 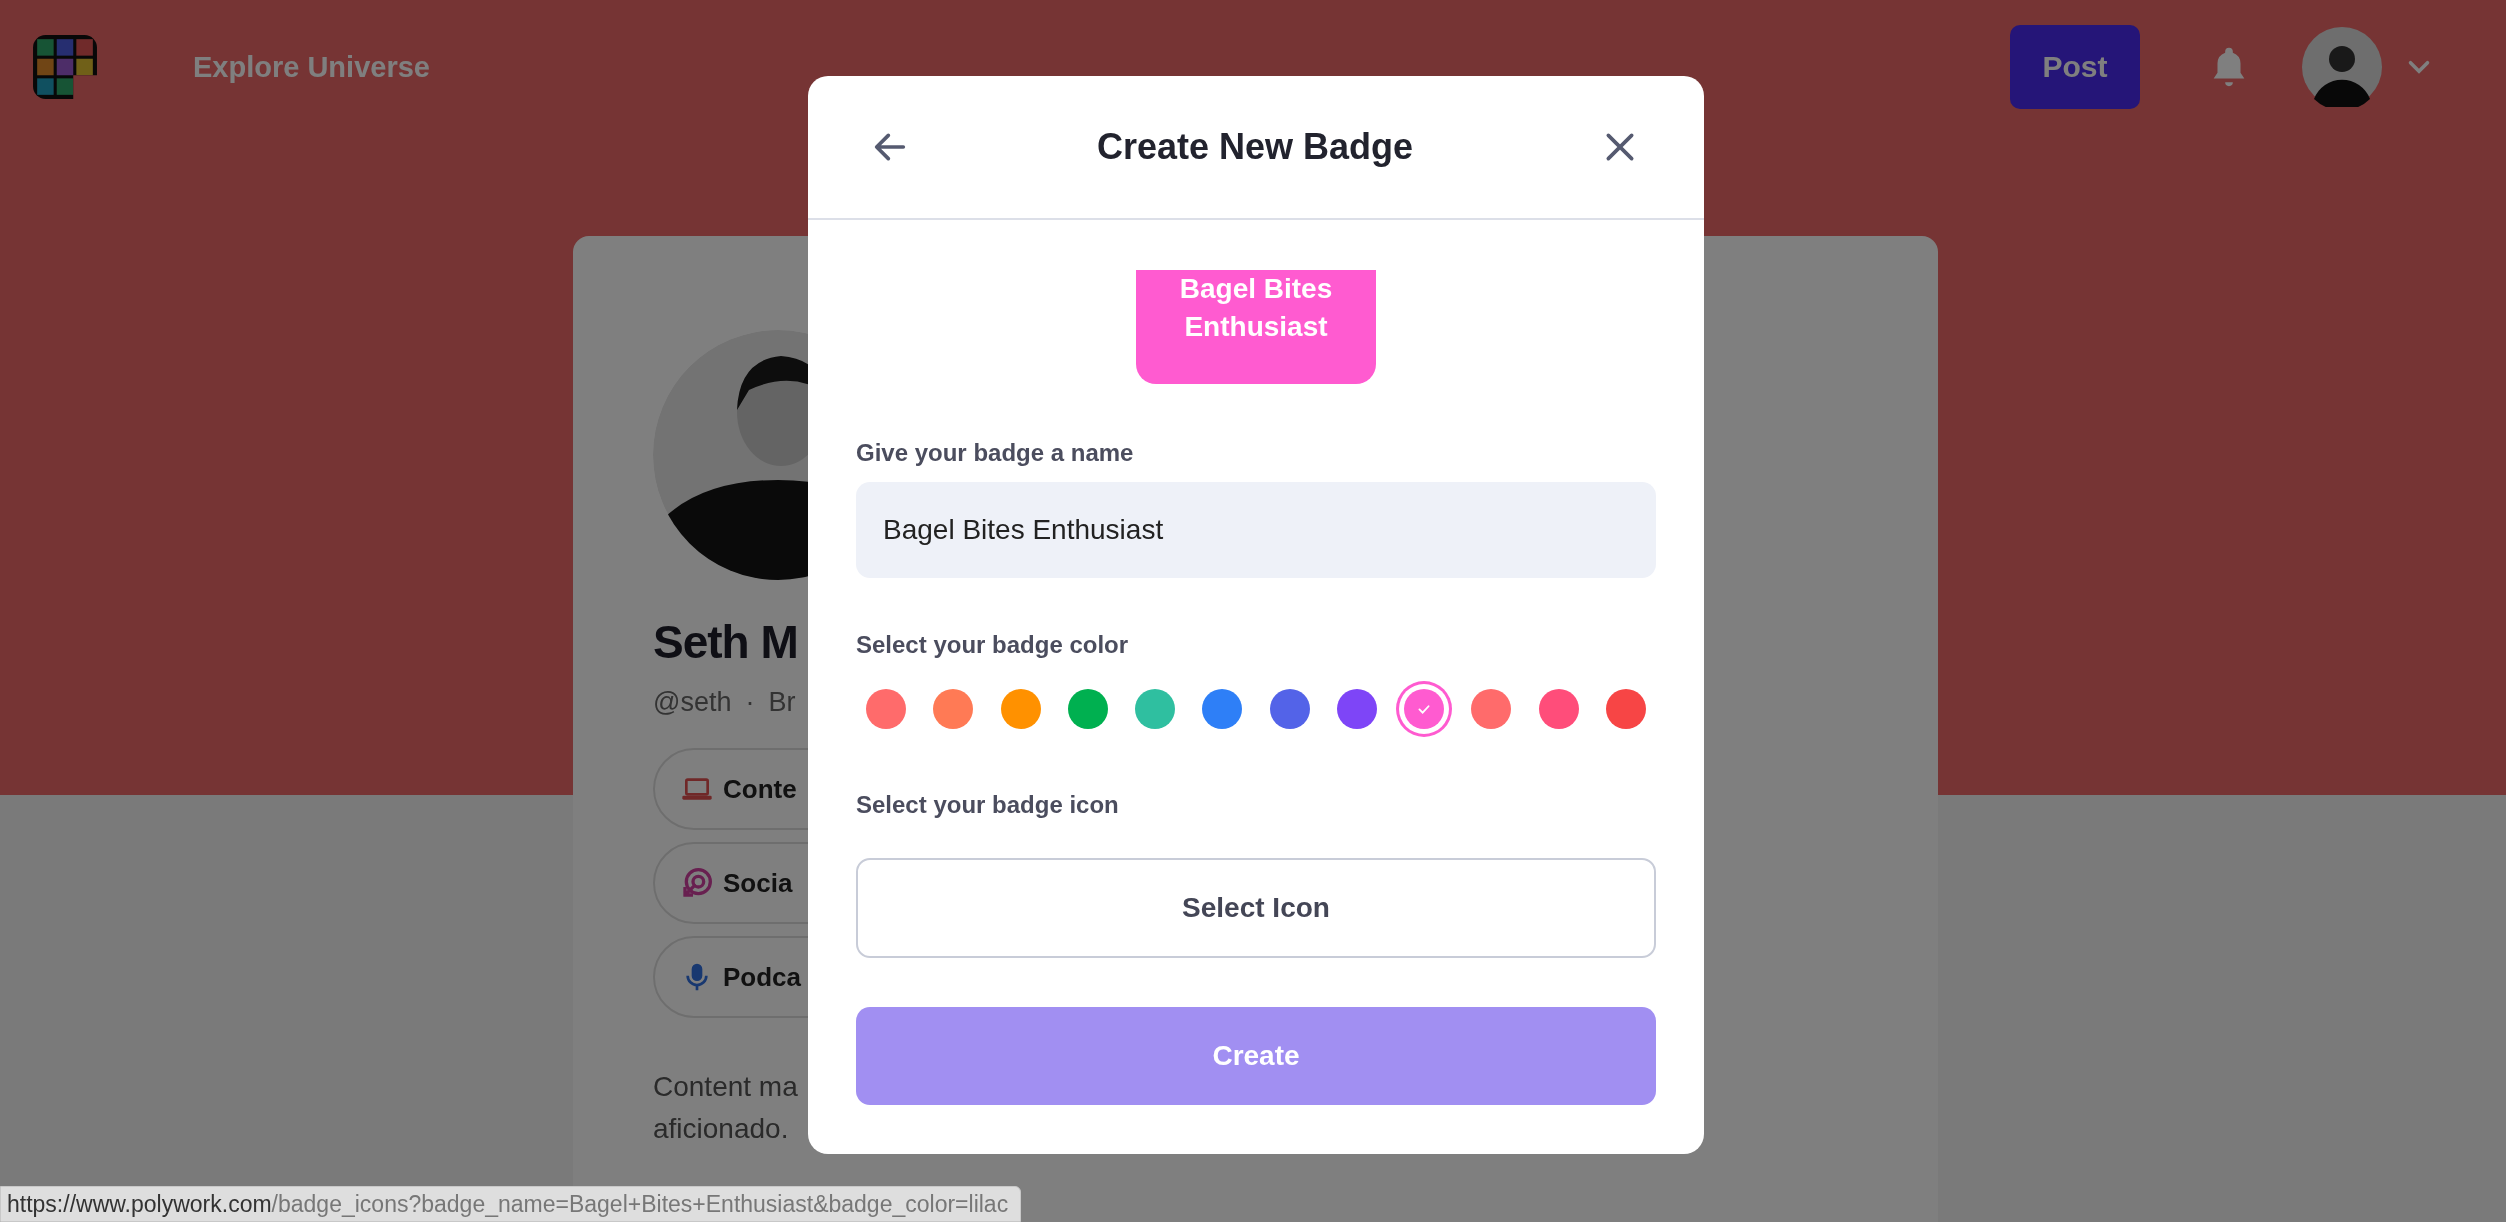 I want to click on explore-link: Explore Universe, so click(x=311, y=67).